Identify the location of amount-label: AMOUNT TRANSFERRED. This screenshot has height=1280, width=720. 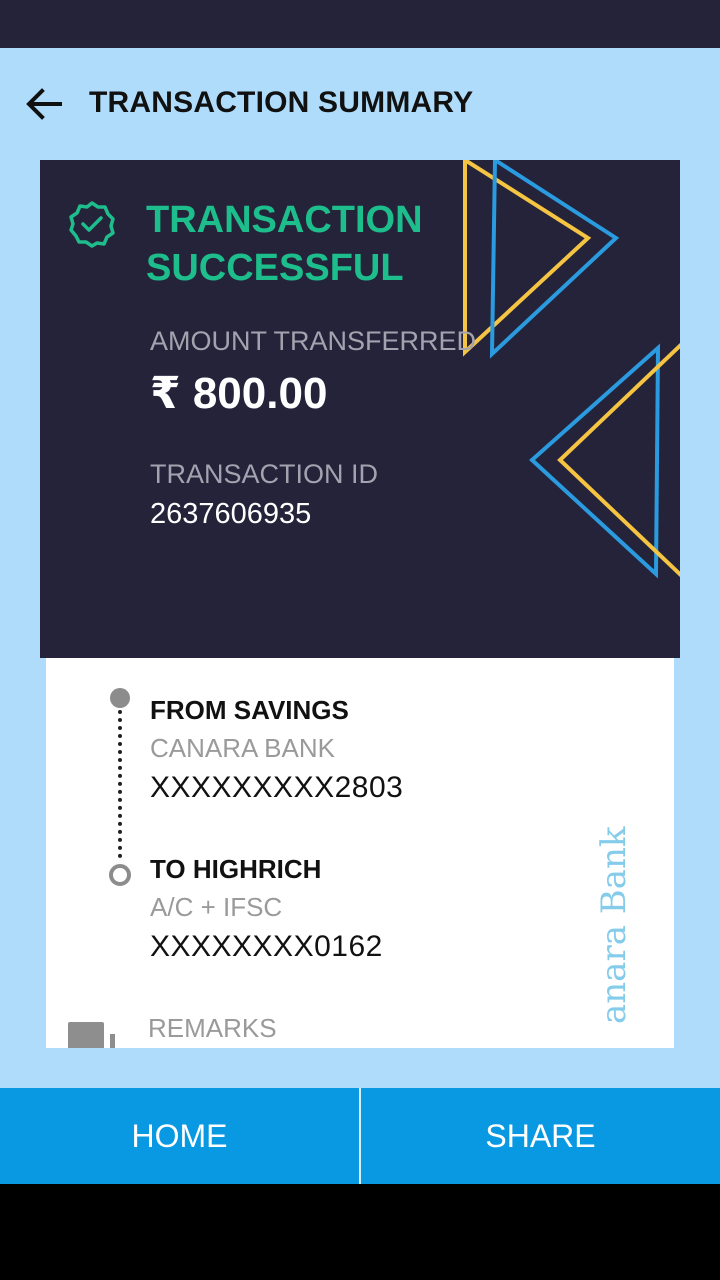
(313, 341).